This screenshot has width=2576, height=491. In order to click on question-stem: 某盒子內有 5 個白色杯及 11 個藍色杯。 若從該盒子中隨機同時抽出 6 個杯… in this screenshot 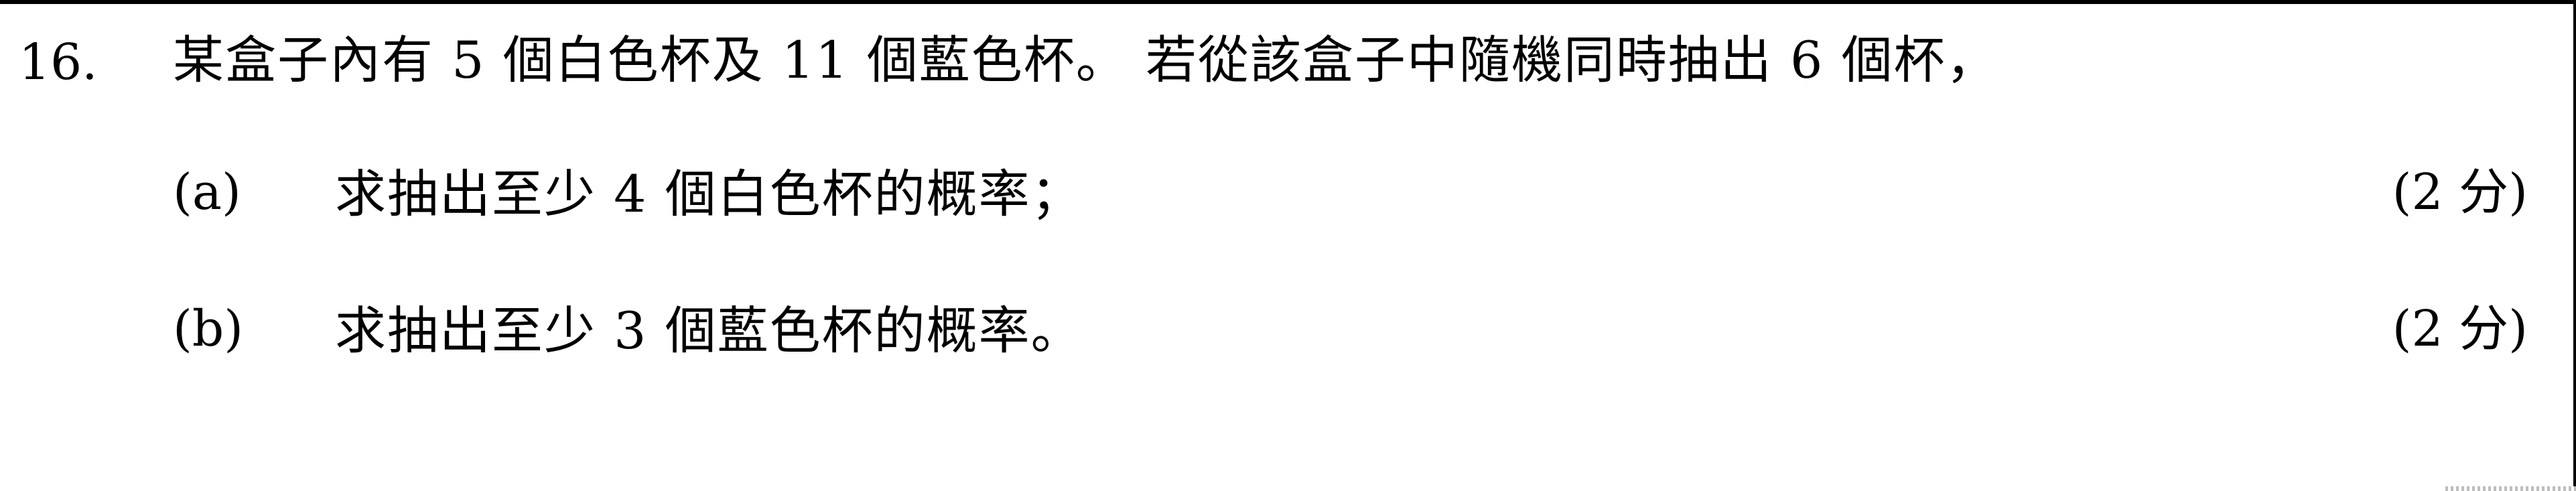, I will do `click(1085, 60)`.